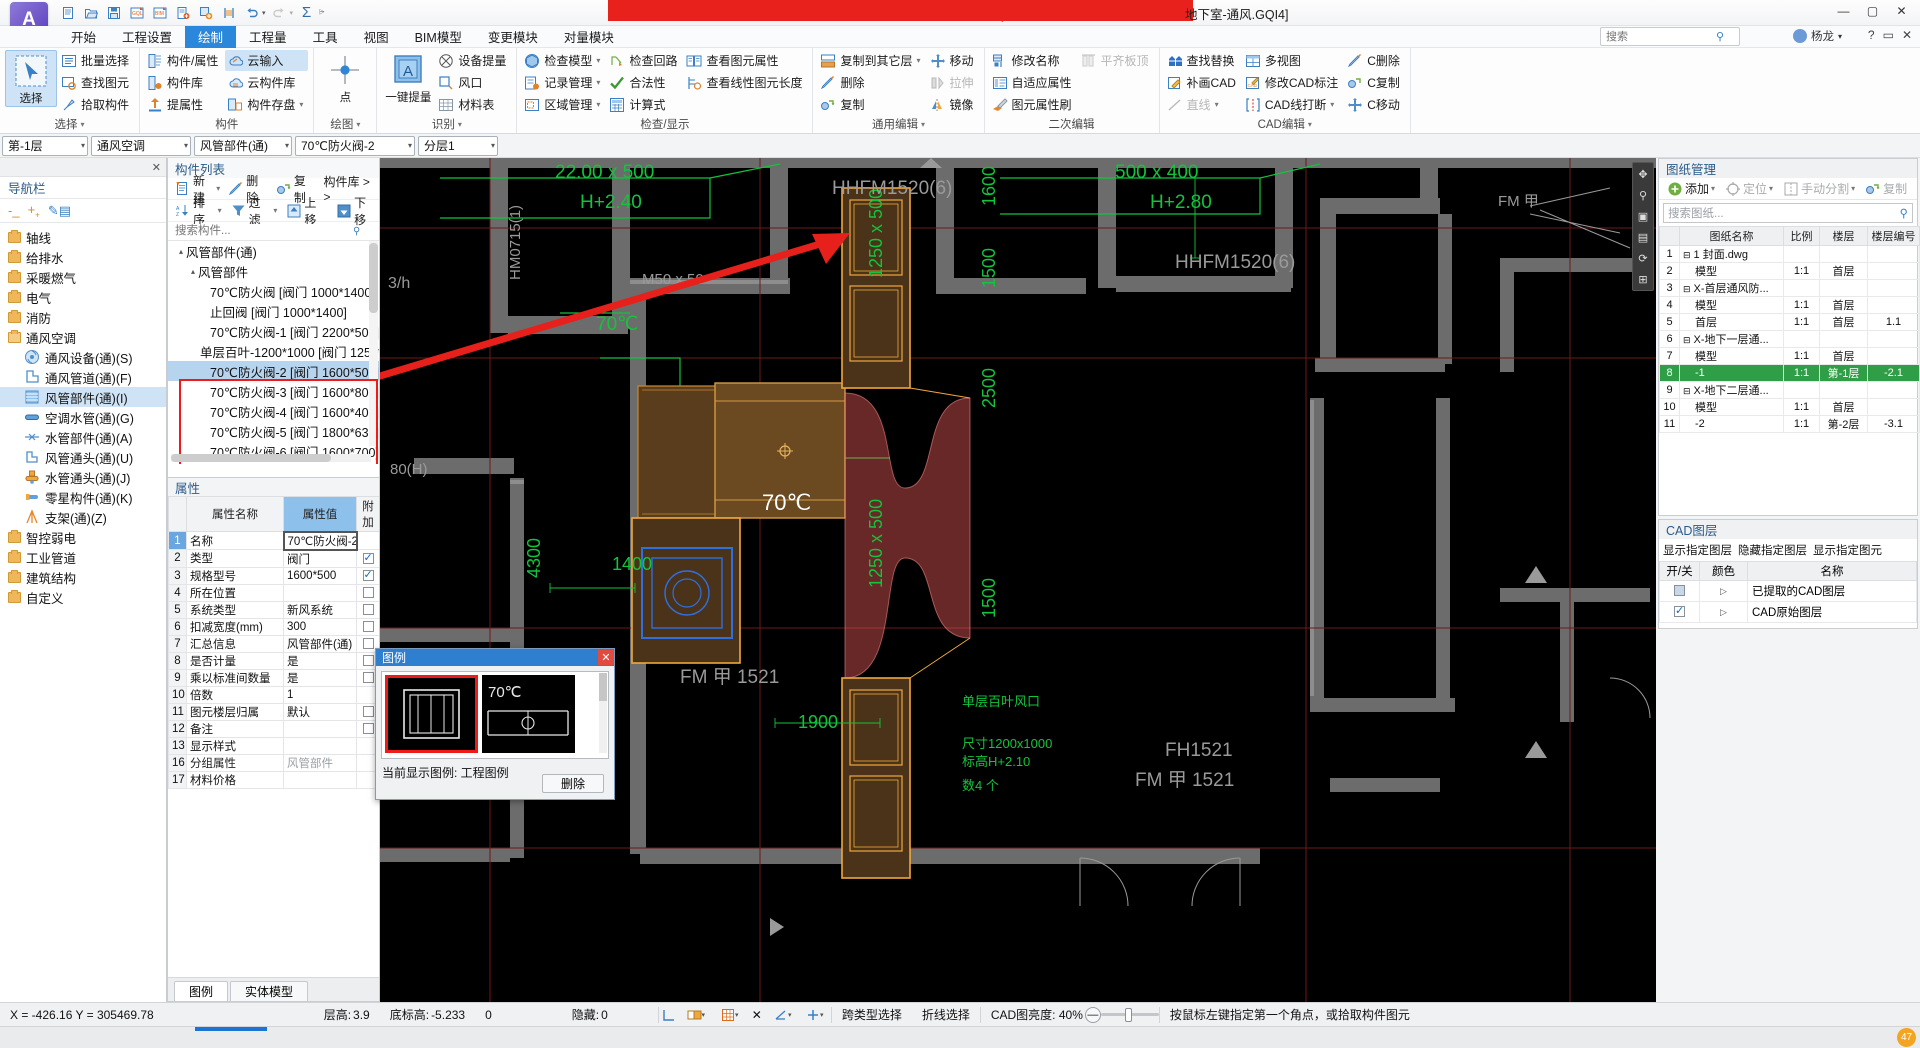 This screenshot has height=1048, width=1920. I want to click on help-icon: ?, so click(1871, 35).